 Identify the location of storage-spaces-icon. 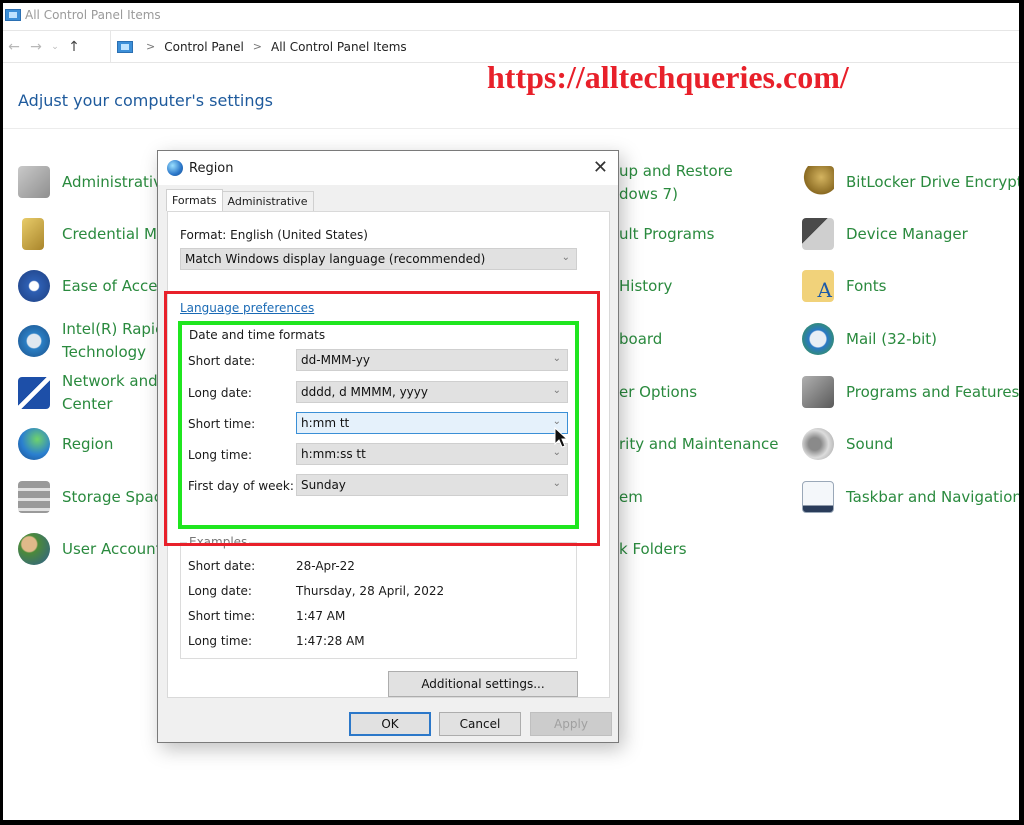
(34, 497).